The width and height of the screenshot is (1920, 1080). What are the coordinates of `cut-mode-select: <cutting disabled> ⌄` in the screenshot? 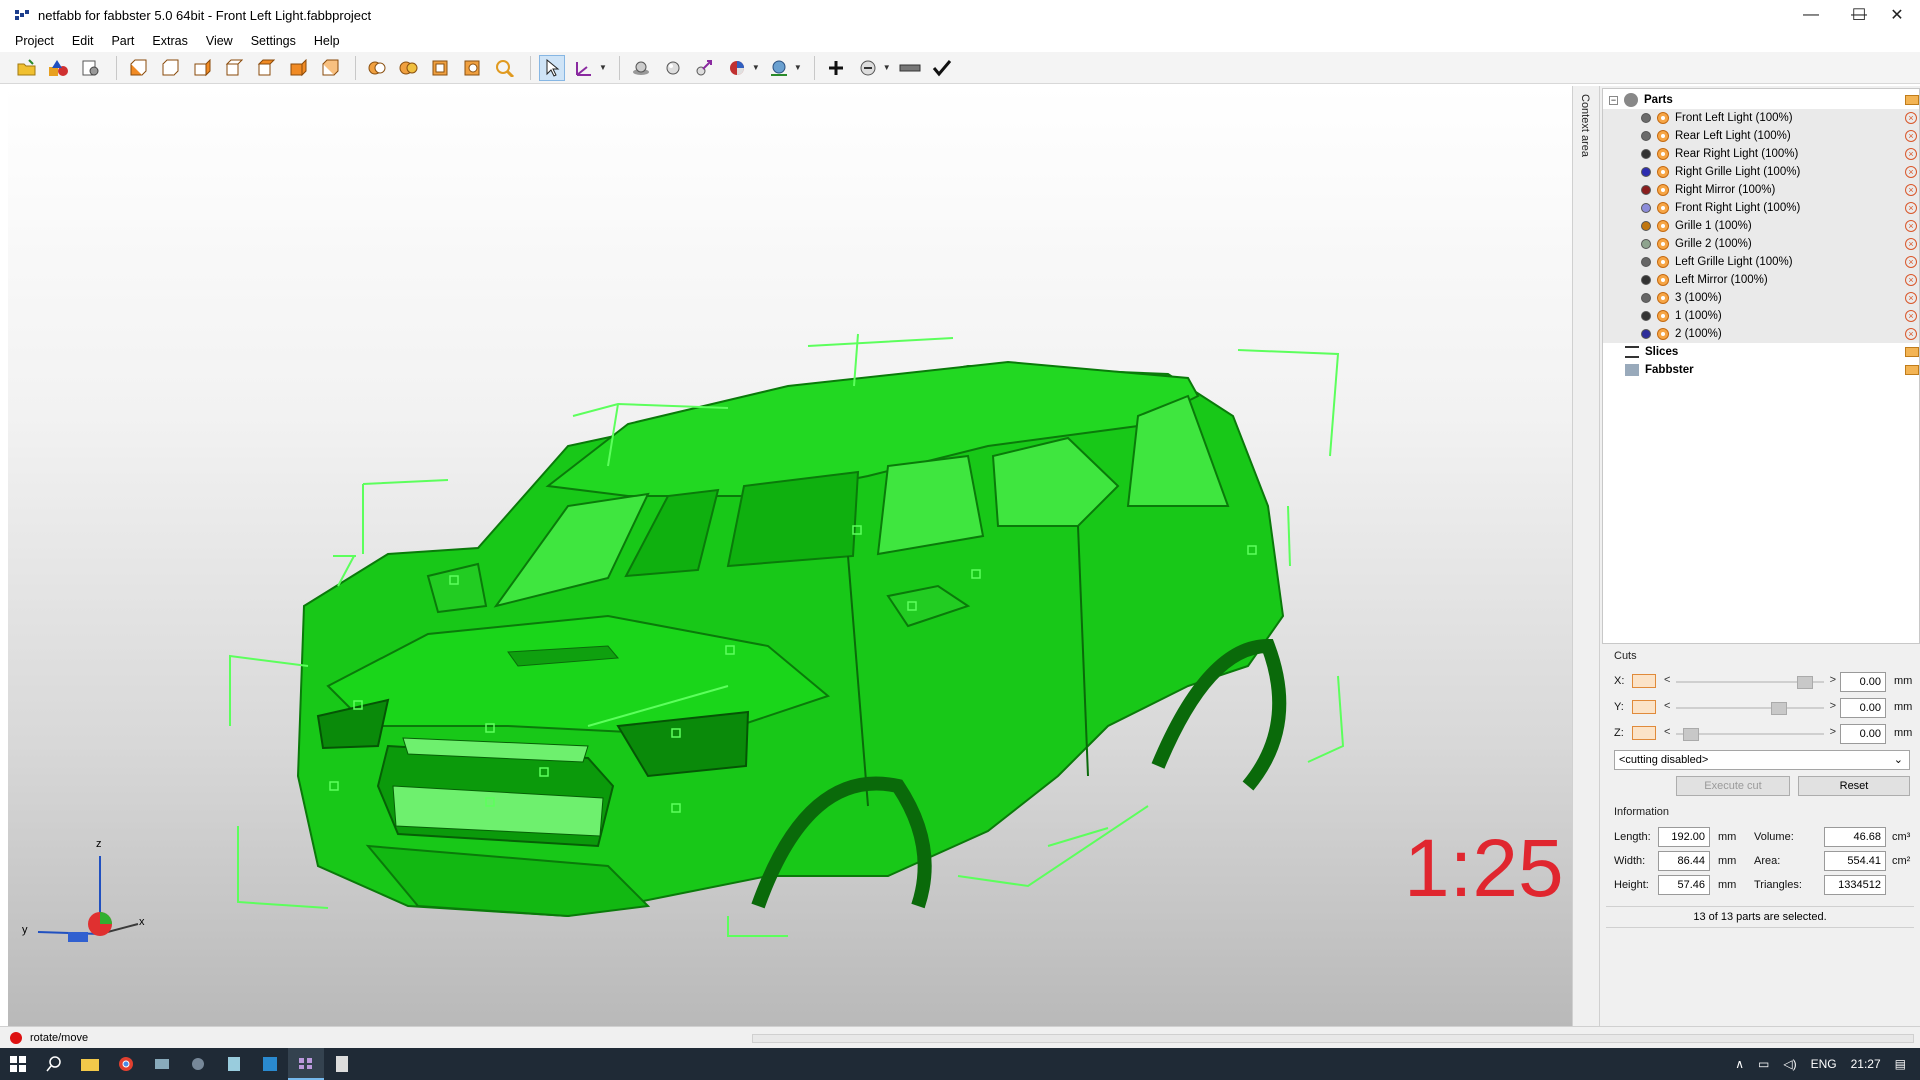 It's located at (1762, 760).